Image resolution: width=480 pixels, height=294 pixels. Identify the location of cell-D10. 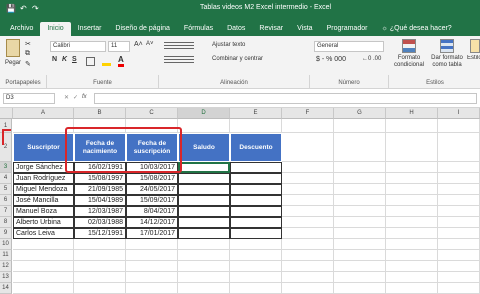
(204, 244).